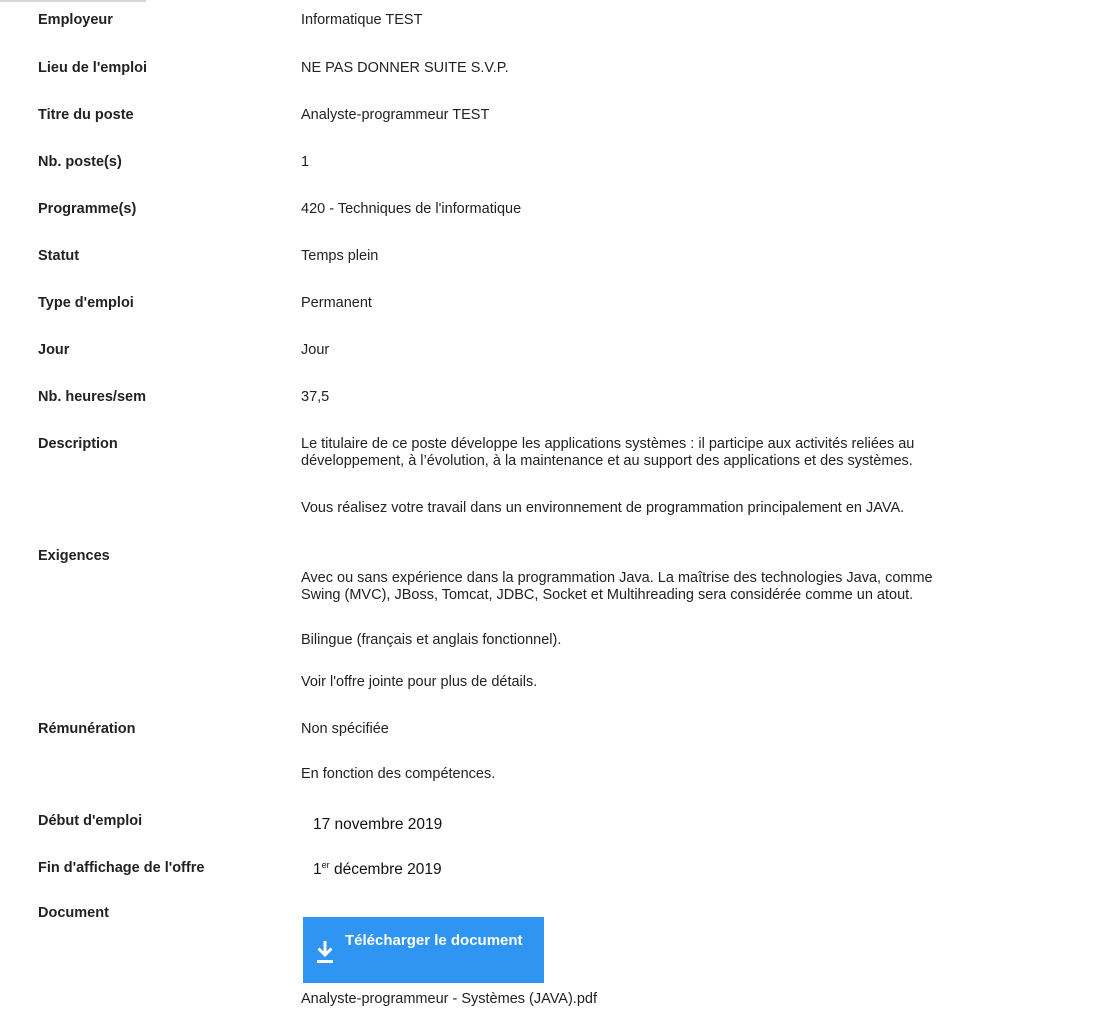 The height and width of the screenshot is (1015, 1112). I want to click on field-label: Document, so click(73, 913).